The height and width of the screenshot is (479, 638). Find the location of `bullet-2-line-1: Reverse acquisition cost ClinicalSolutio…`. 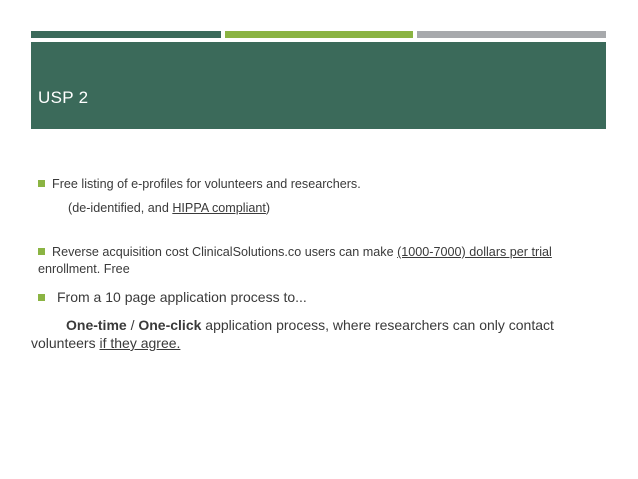

bullet-2-line-1: Reverse acquisition cost ClinicalSolutio… is located at coordinates (302, 252).